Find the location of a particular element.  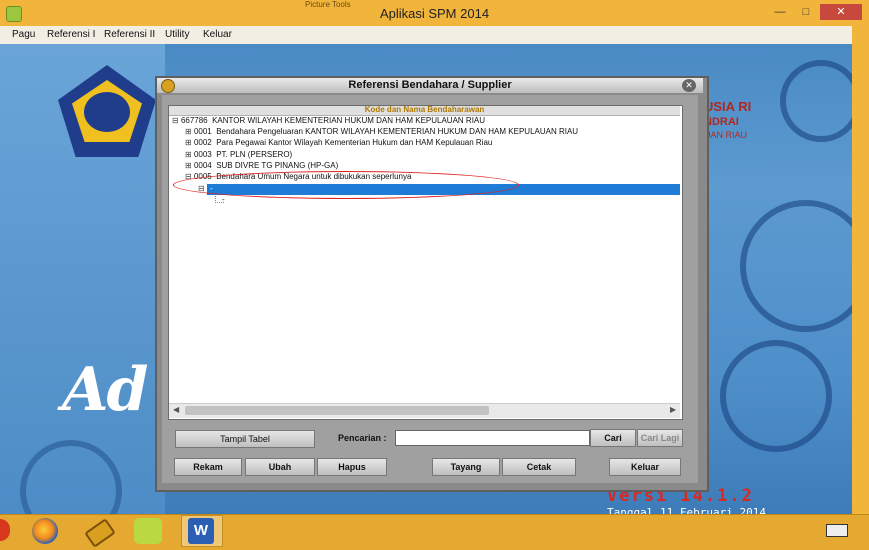

cari-button: Cari is located at coordinates (613, 438).